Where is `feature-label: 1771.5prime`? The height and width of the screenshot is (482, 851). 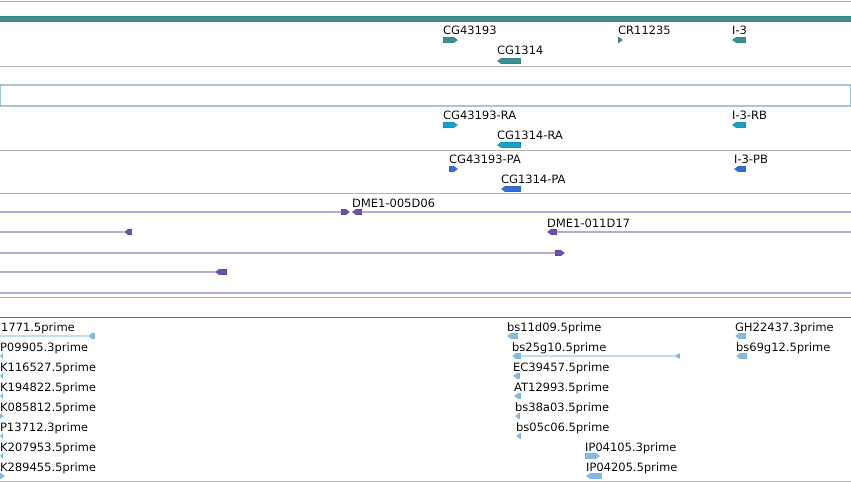 feature-label: 1771.5prime is located at coordinates (38, 327).